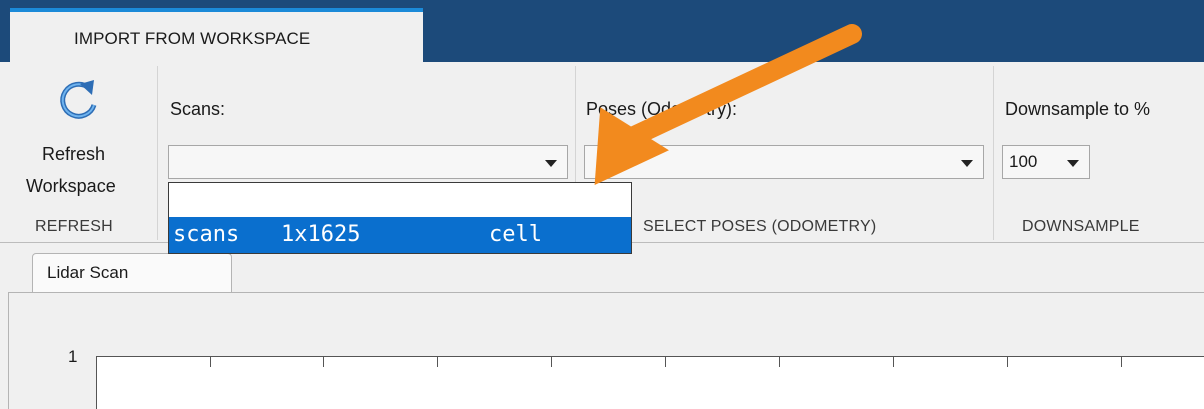 The image size is (1204, 409). I want to click on section-select-poses: SELECT POSES (ODOMETRY), so click(760, 226).